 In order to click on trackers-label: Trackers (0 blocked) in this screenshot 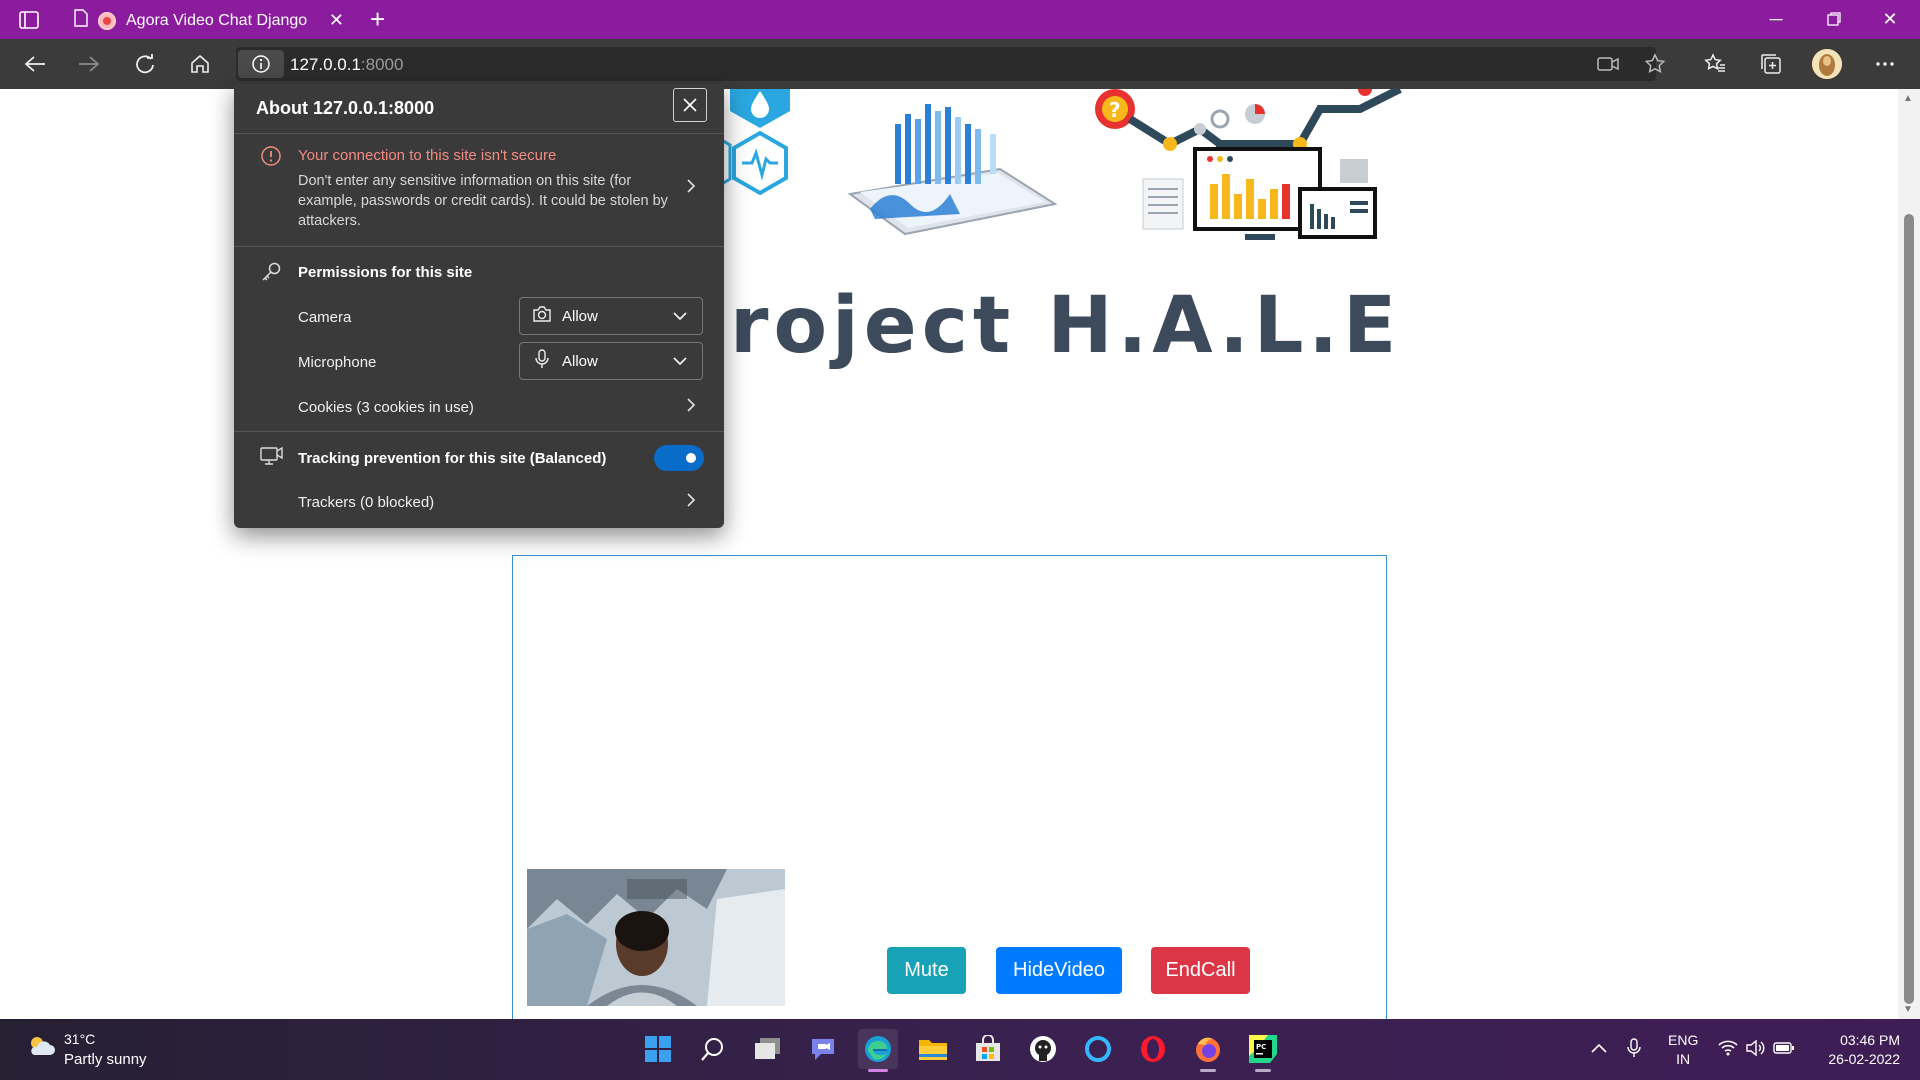, I will do `click(366, 502)`.